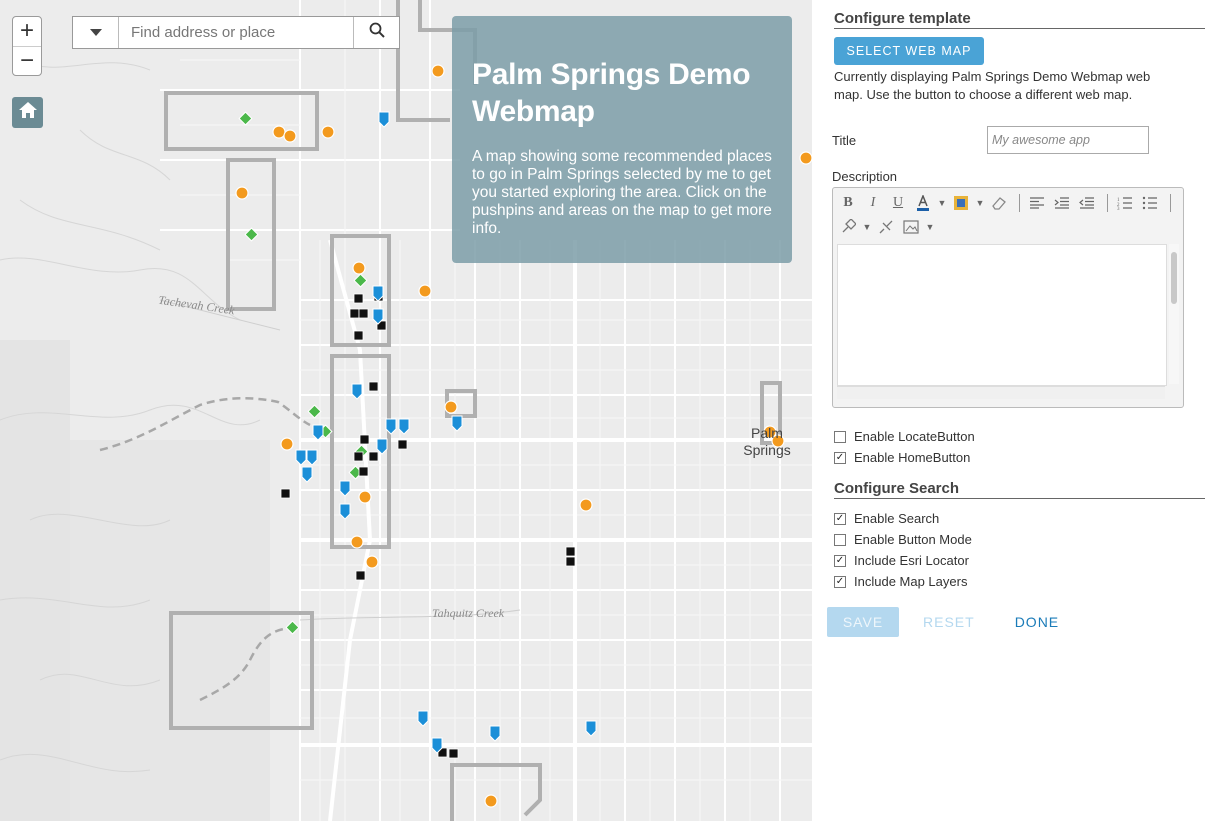  I want to click on description-editor: B I U ▼ ▼ 1 2 3 ▼ ▼, so click(1008, 297).